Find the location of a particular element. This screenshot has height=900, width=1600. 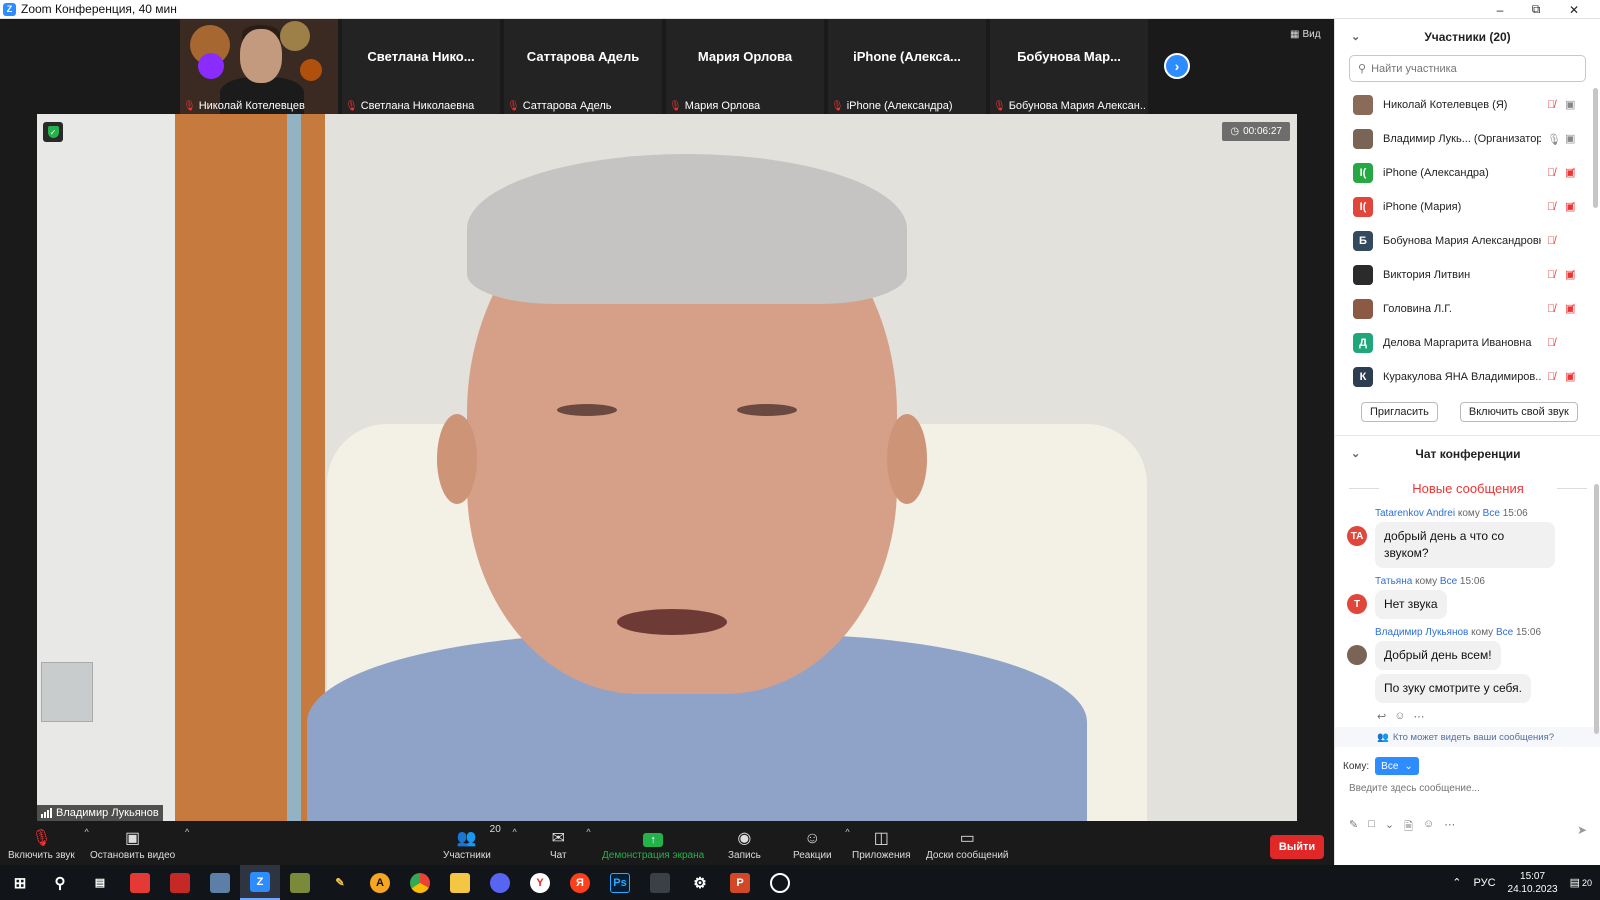

chevron-up-icon: ⌃ is located at coordinates (1456, 882).